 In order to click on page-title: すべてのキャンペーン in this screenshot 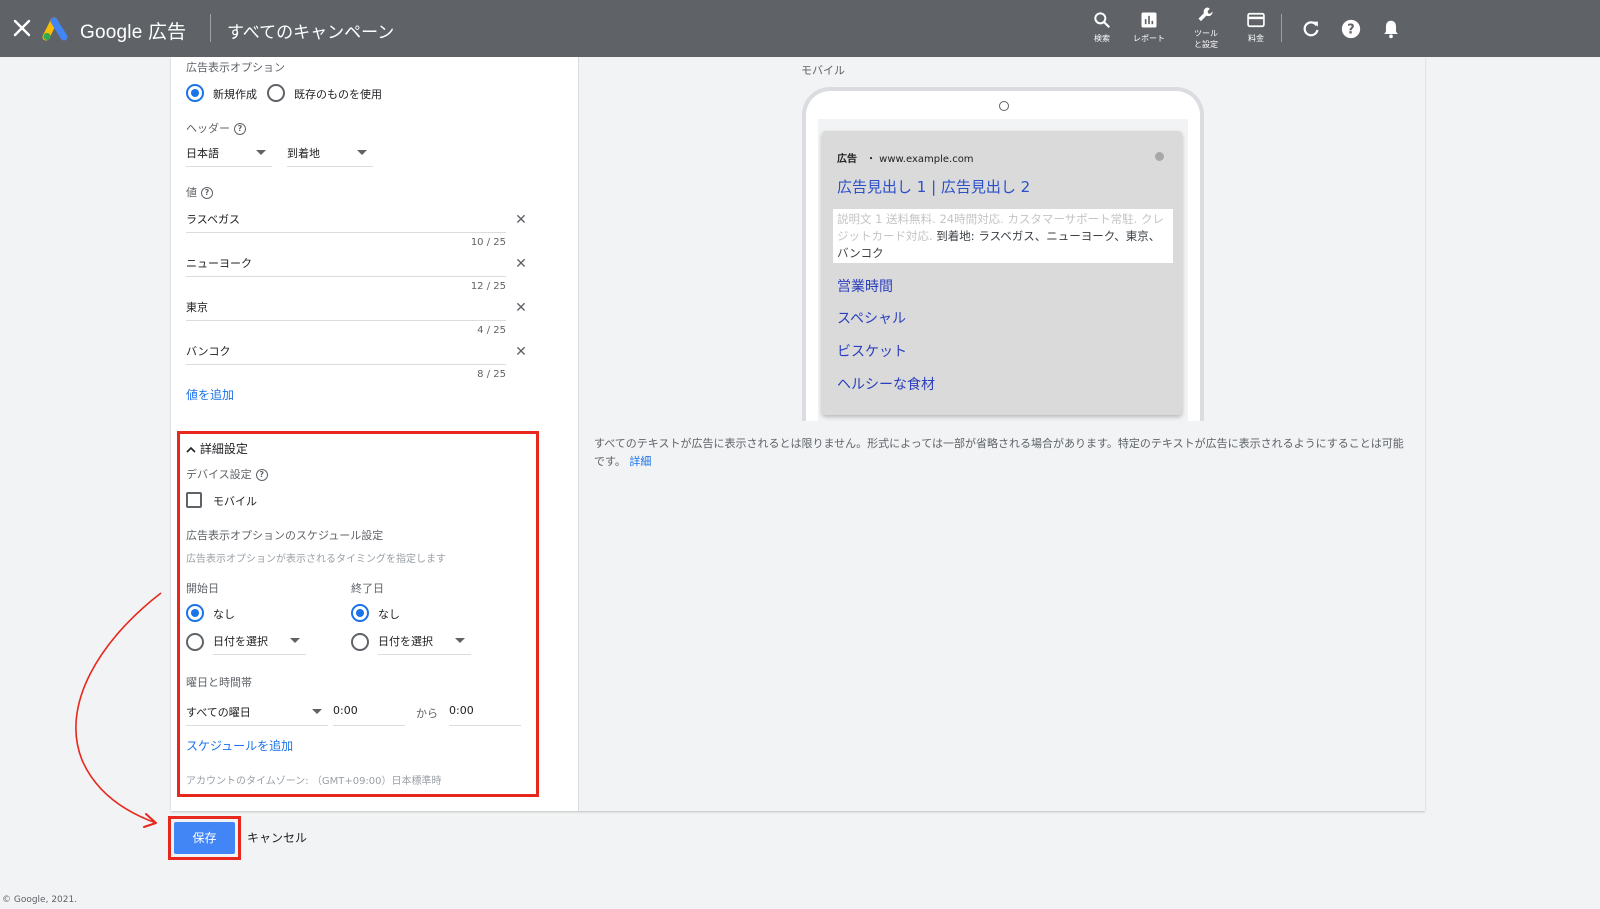, I will do `click(311, 33)`.